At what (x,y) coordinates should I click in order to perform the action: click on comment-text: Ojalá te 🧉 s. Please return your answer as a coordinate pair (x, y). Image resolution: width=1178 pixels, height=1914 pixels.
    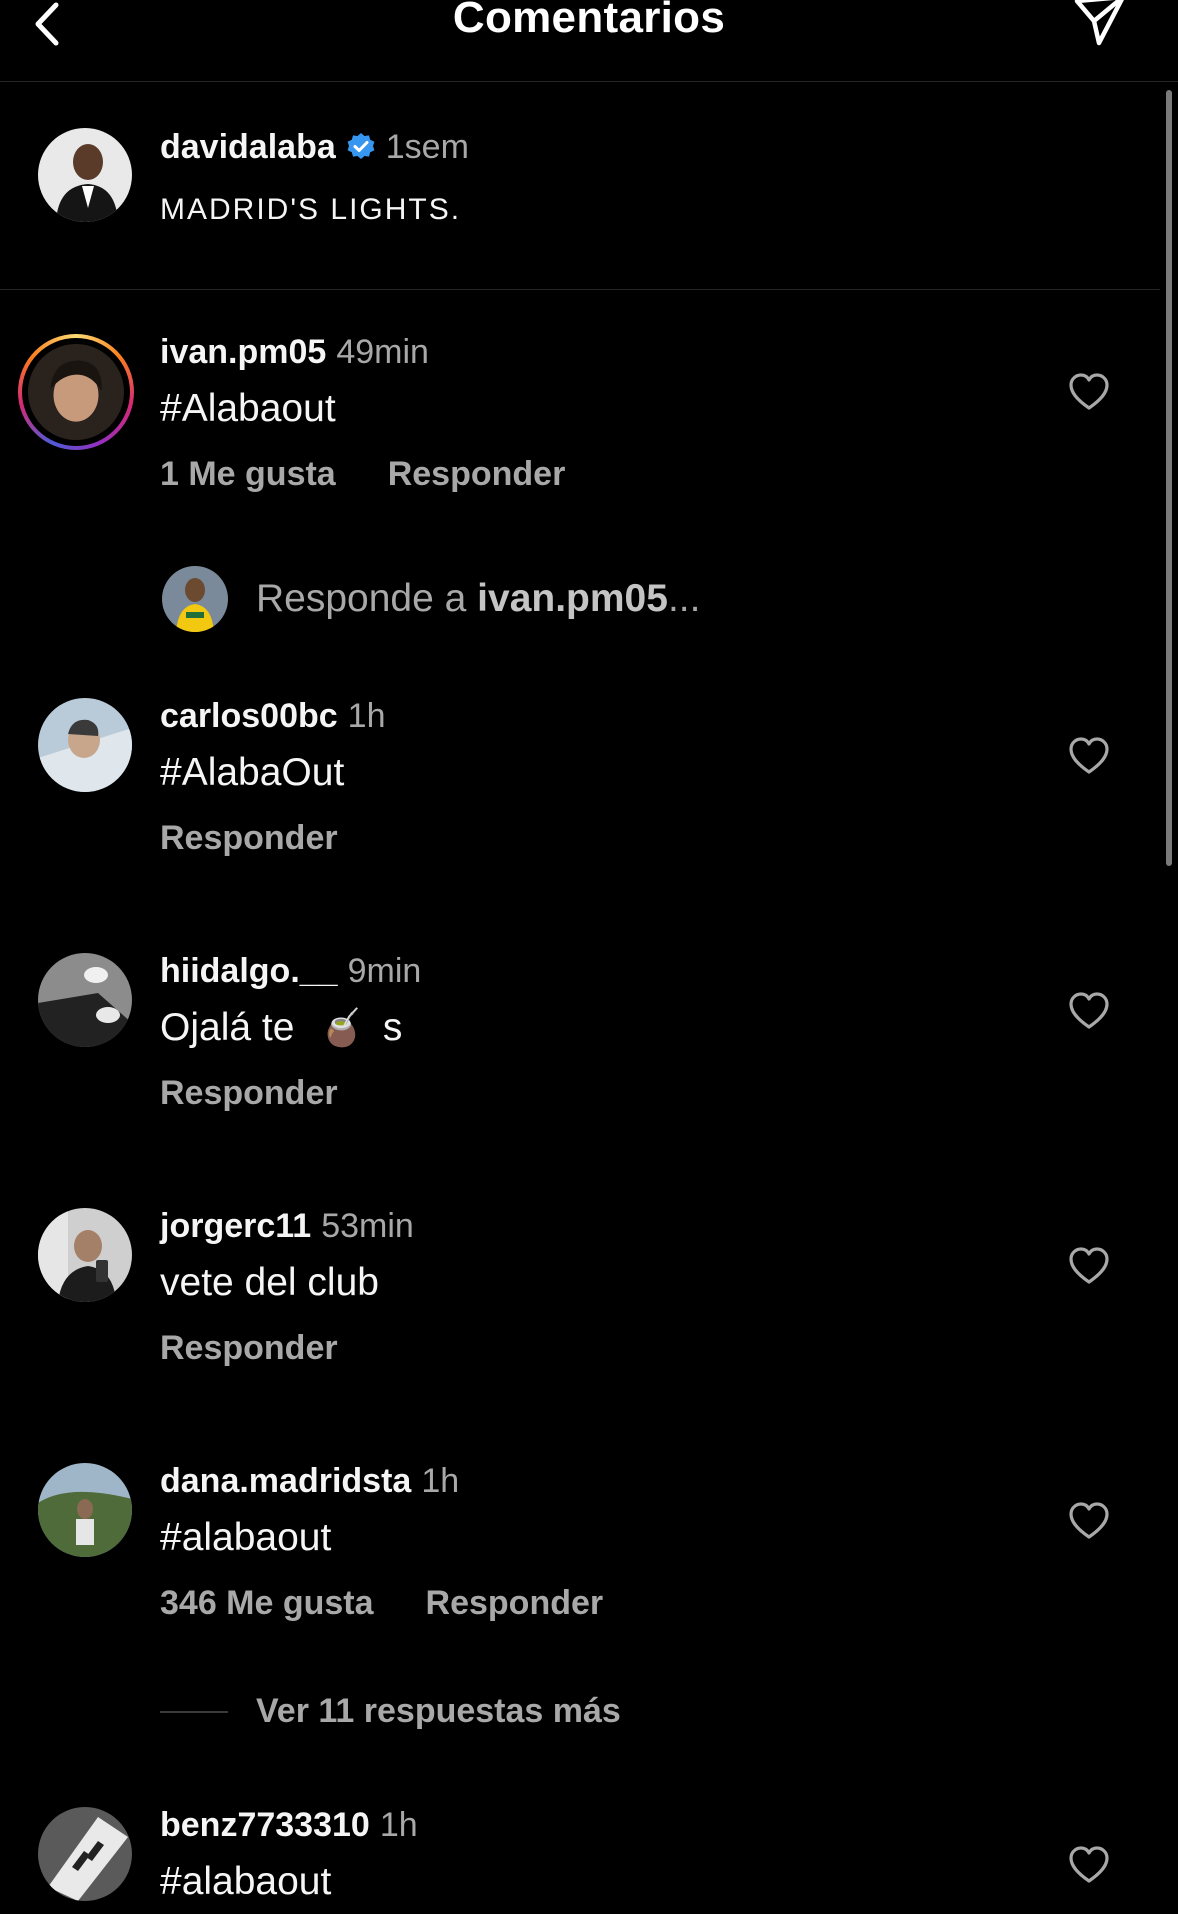
    Looking at the image, I should click on (281, 1027).